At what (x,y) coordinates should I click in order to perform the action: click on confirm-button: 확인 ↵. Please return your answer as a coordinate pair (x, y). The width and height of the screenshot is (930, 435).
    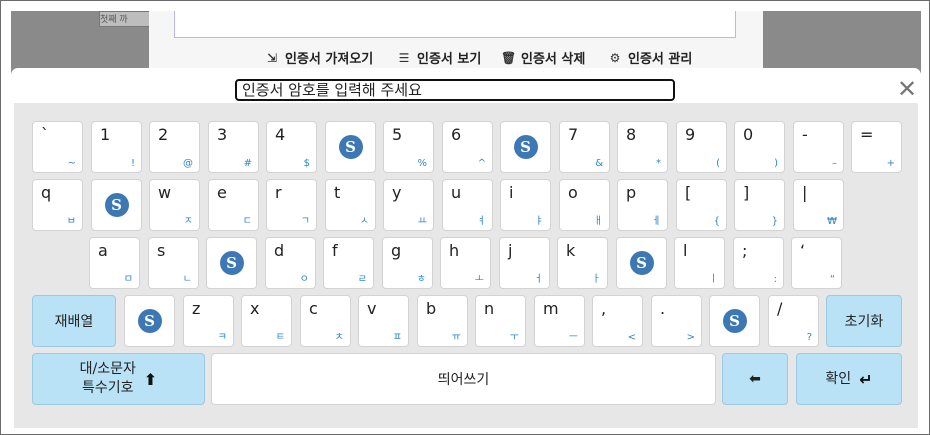
    Looking at the image, I should click on (849, 379).